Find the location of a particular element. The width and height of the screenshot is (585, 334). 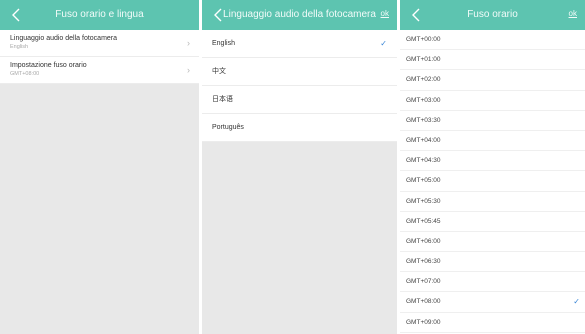

language-option: English ✓ is located at coordinates (299, 44).